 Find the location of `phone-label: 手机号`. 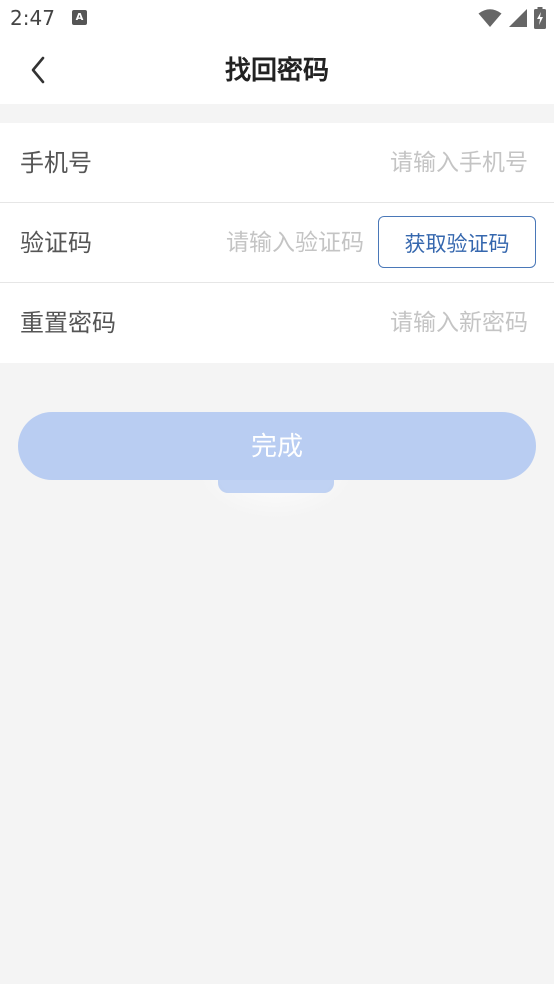

phone-label: 手机号 is located at coordinates (56, 163).